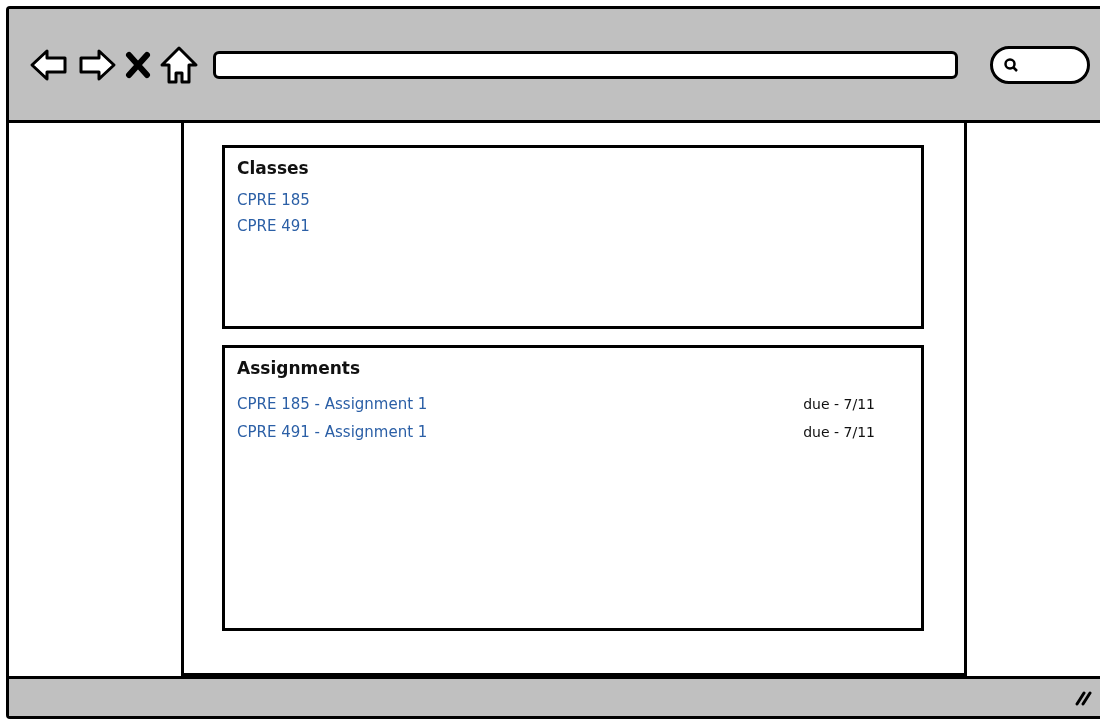  Describe the element at coordinates (1040, 64) in the screenshot. I see `search-field` at that location.